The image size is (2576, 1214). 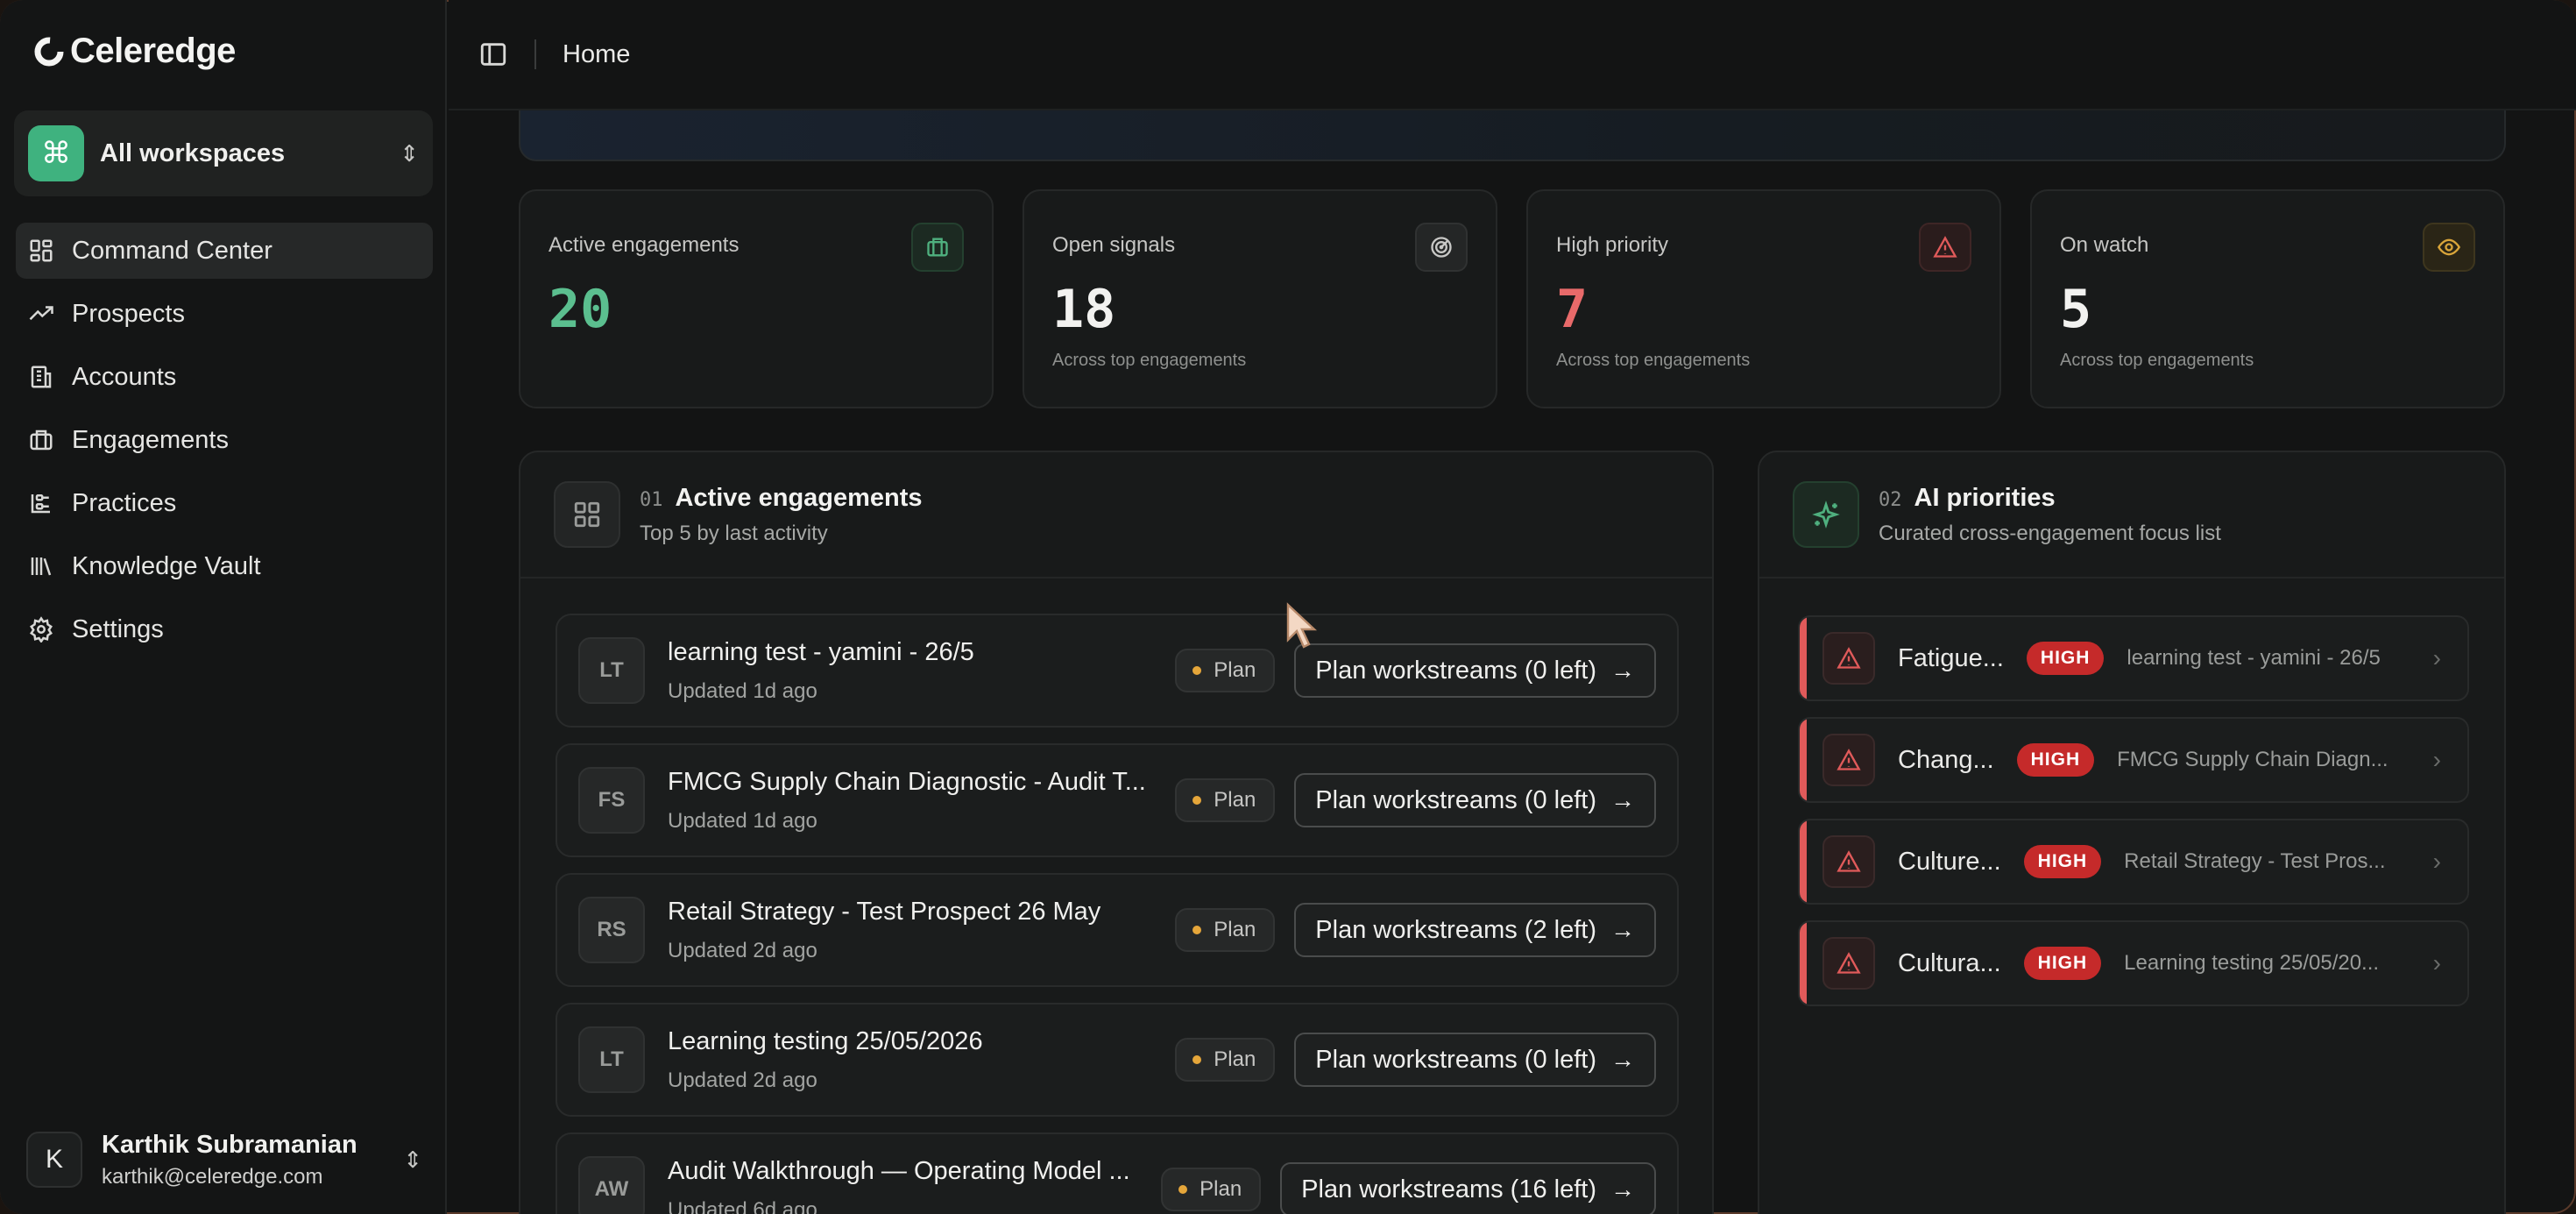 I want to click on command-icon: ⌘, so click(x=56, y=153).